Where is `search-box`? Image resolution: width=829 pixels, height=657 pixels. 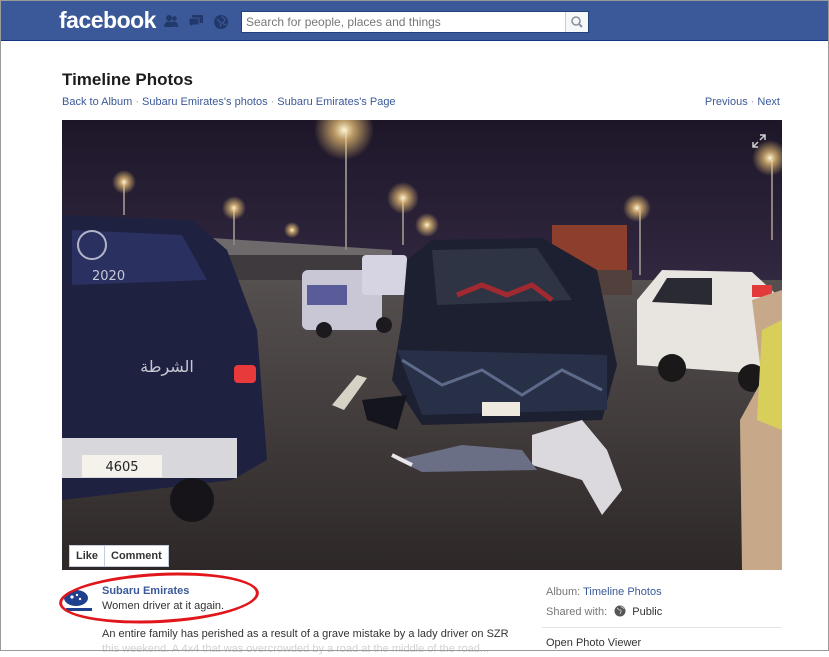 search-box is located at coordinates (415, 22).